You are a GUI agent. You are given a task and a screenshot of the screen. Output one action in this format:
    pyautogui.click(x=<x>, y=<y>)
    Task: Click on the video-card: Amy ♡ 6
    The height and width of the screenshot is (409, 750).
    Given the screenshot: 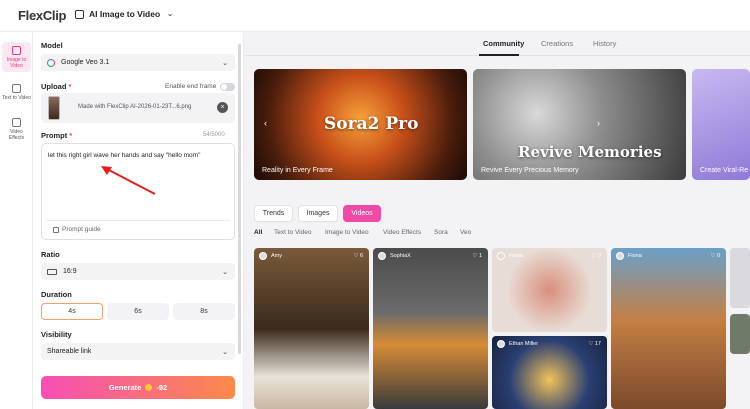 What is the action you would take?
    pyautogui.click(x=311, y=328)
    